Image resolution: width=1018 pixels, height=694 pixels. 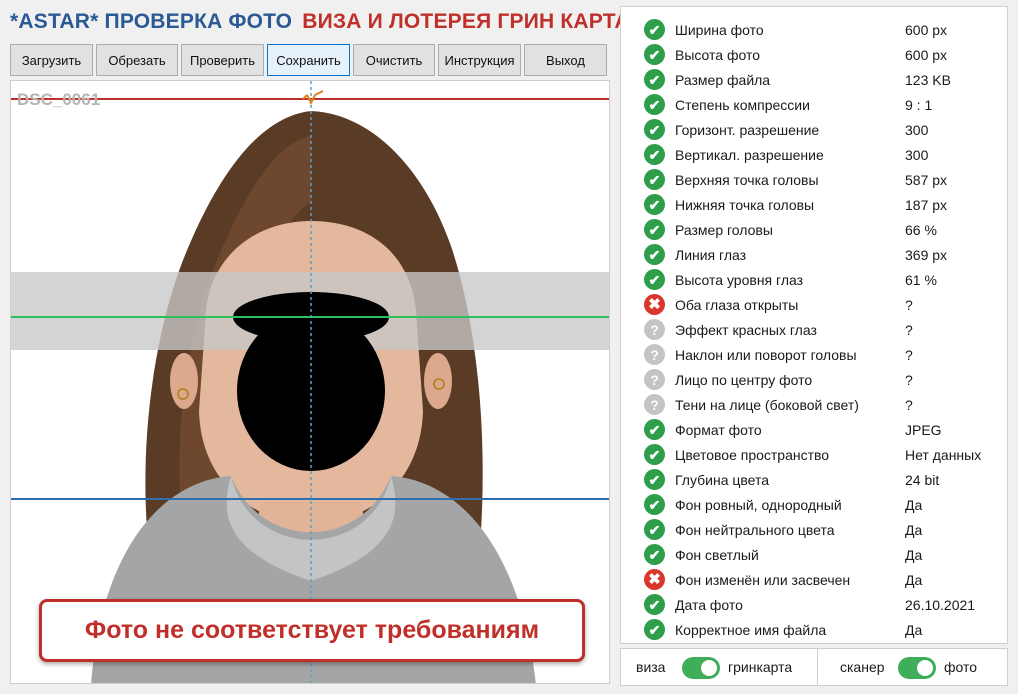 I want to click on check-label: Глубина цвета, so click(x=722, y=479).